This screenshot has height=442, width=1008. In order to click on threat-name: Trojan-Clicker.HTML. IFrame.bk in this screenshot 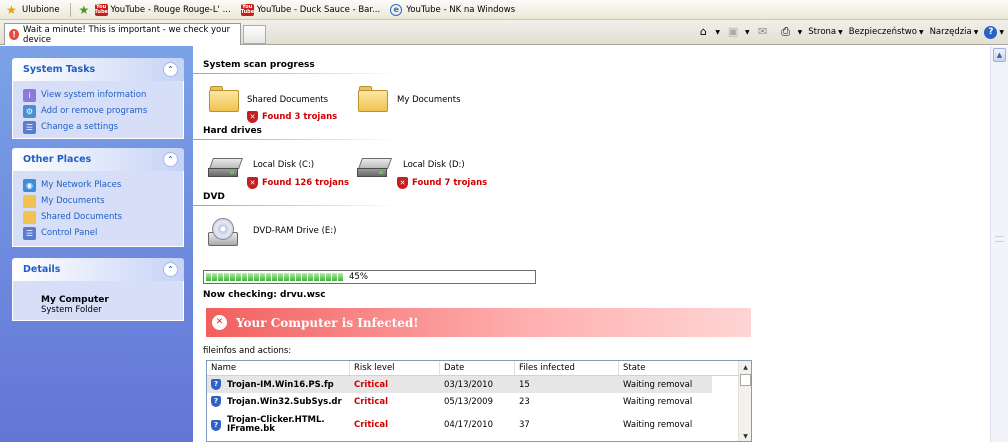, I will do `click(276, 425)`.